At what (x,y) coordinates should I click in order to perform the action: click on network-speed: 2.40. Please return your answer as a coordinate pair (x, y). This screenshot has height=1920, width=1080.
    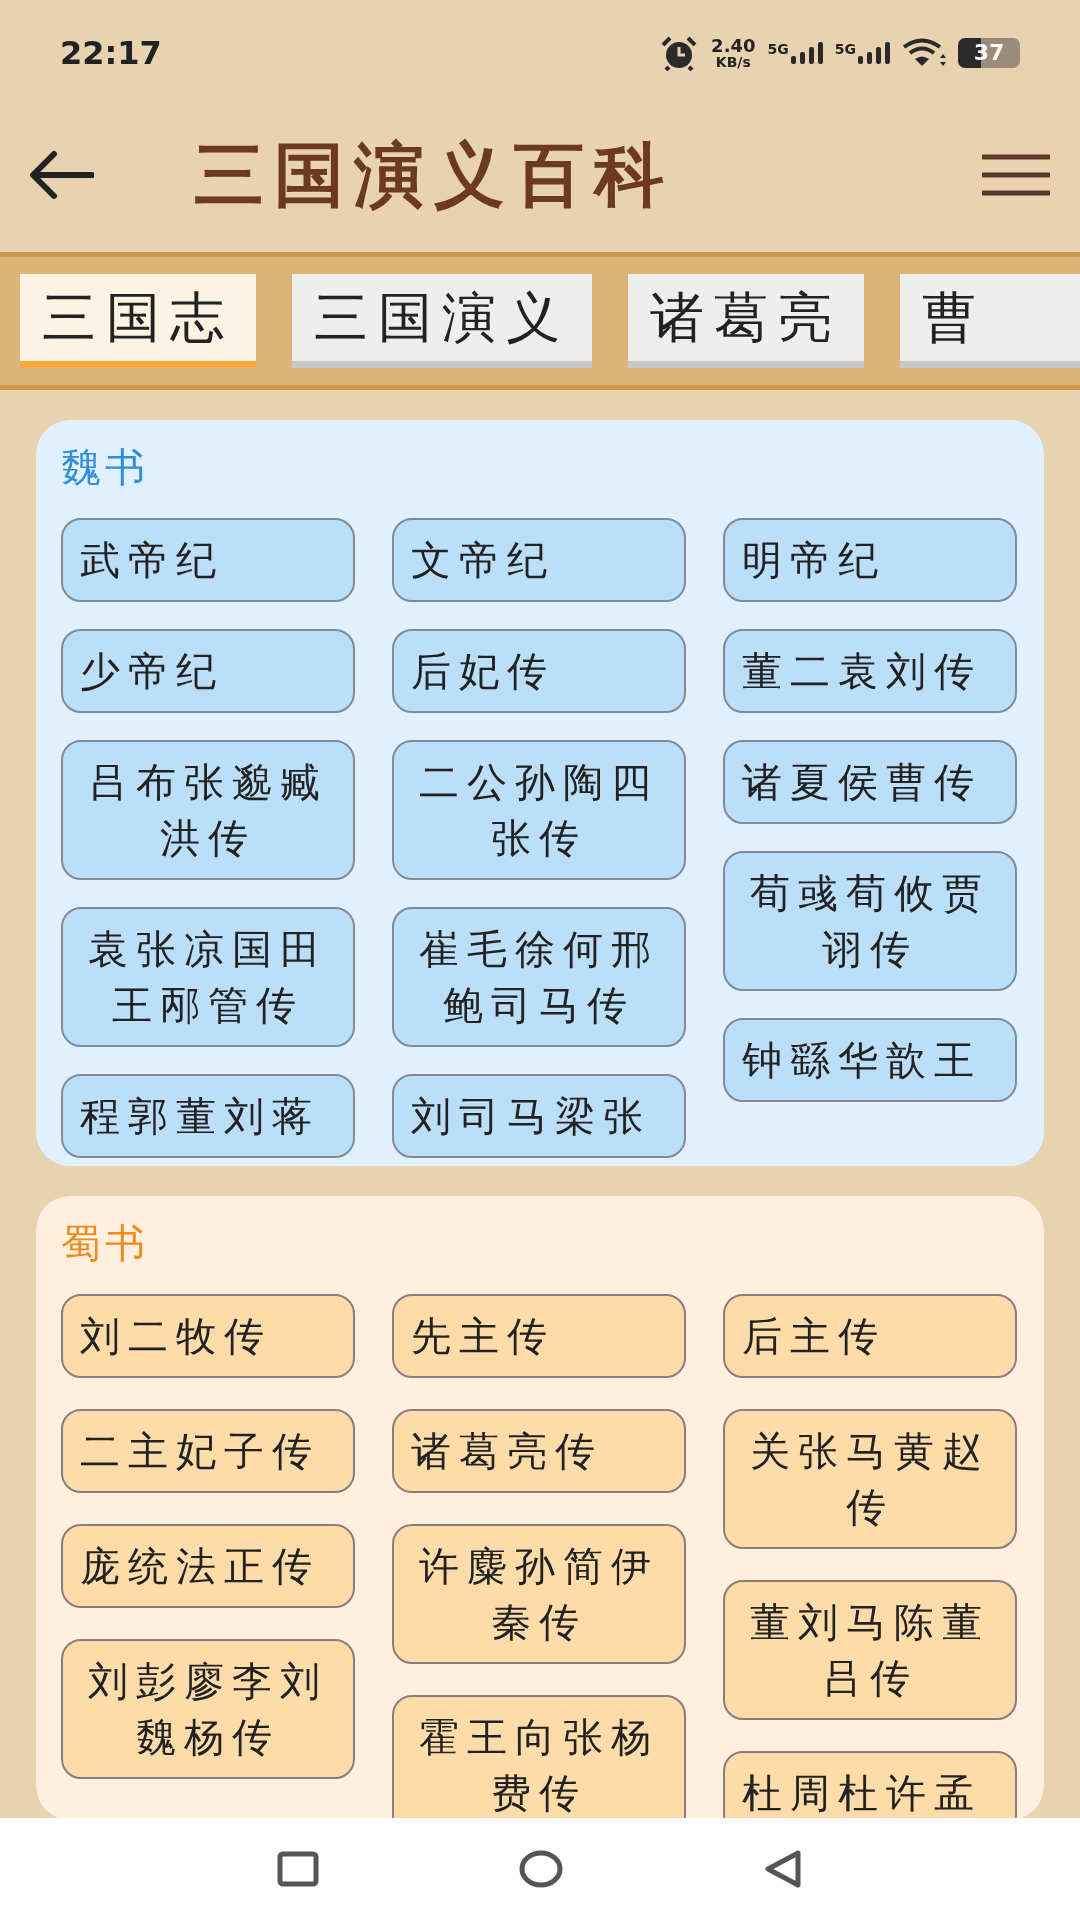
    Looking at the image, I should click on (733, 45).